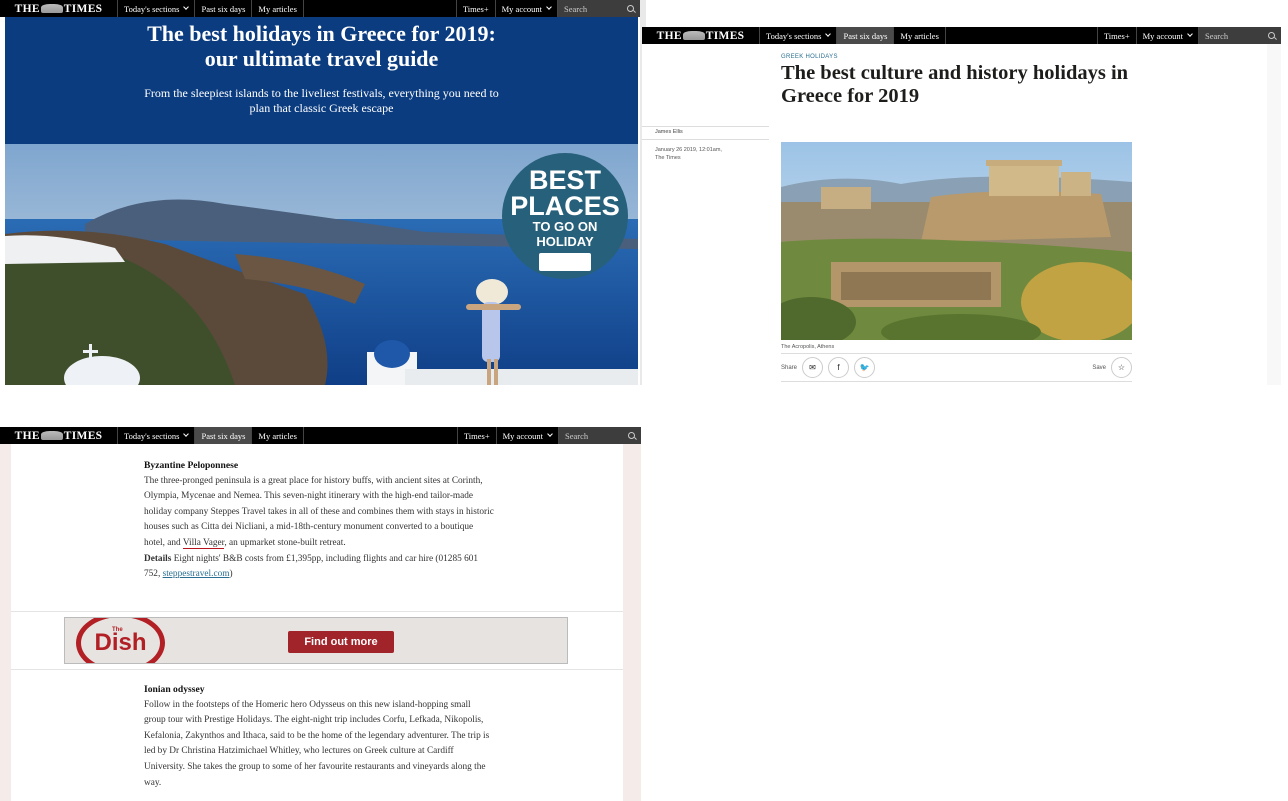 The height and width of the screenshot is (801, 1288). I want to click on facebook-share-icon: f, so click(839, 367).